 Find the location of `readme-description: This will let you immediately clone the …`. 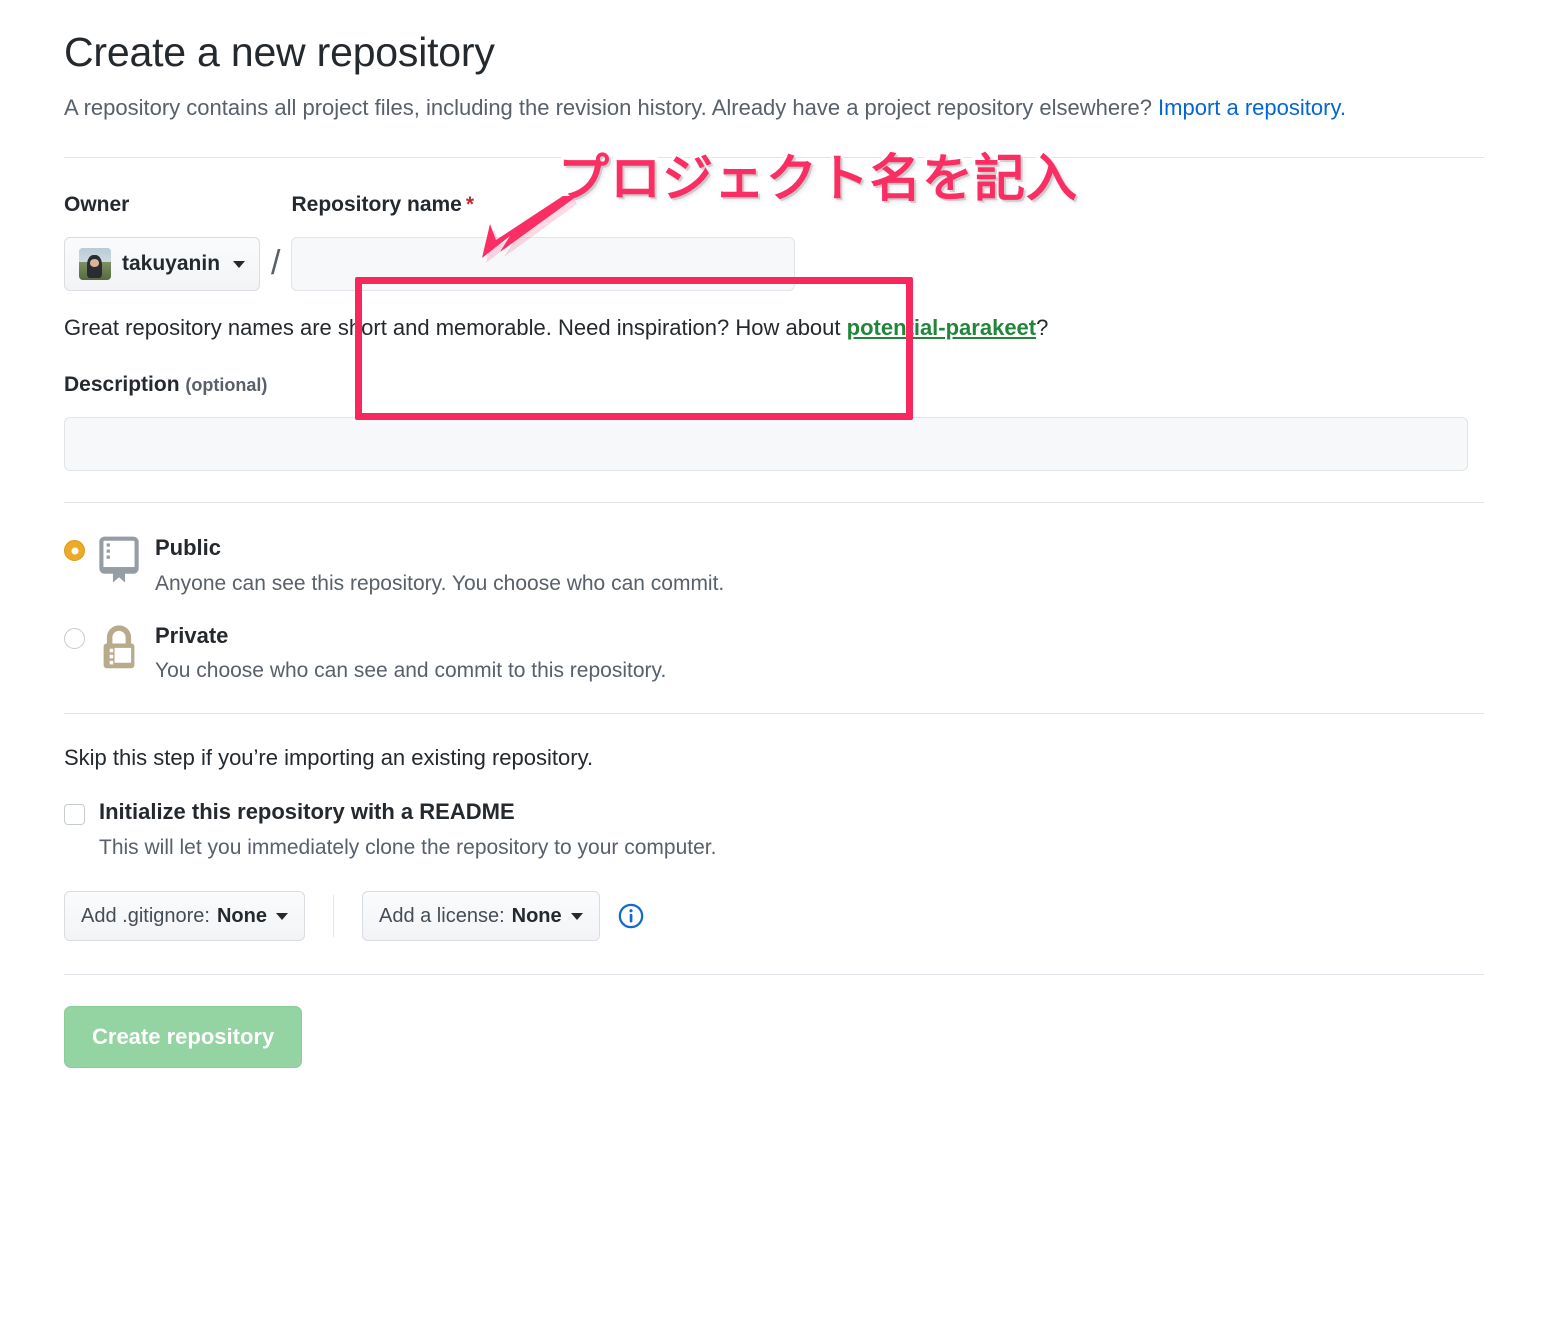

readme-description: This will let you immediately clone the … is located at coordinates (408, 848).